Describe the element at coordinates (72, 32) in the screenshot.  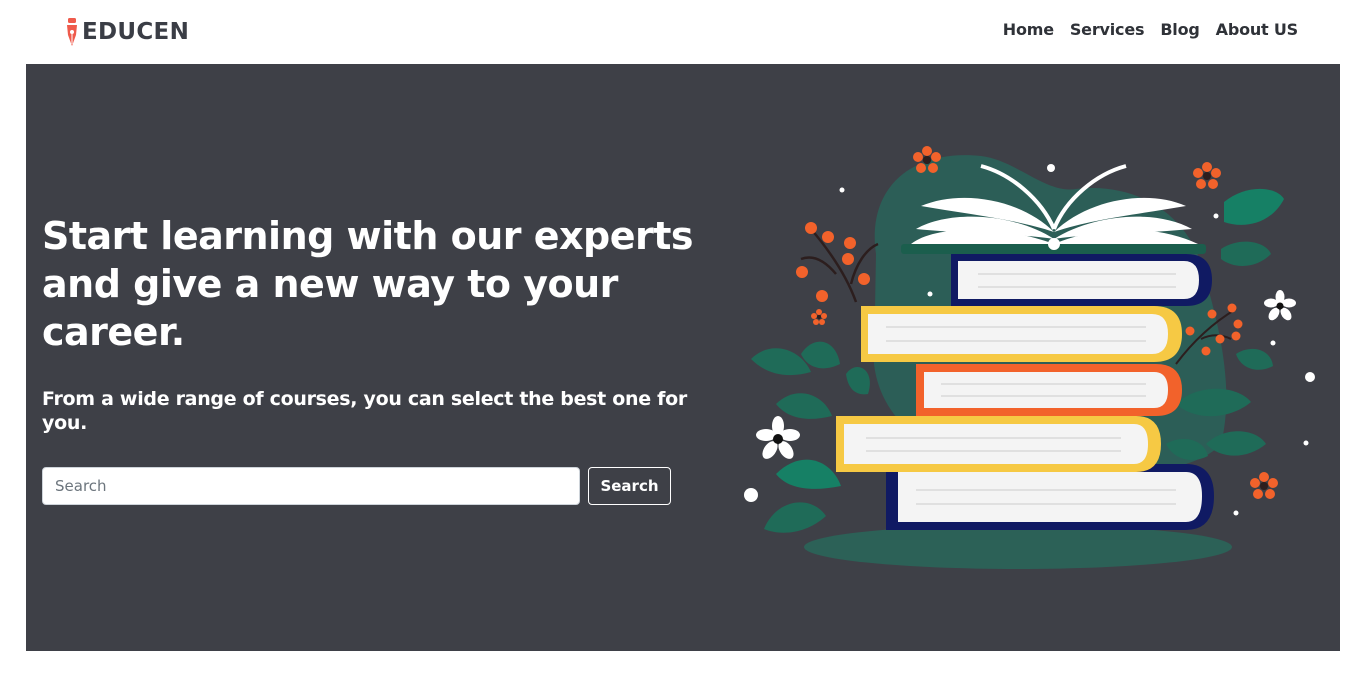
I see `pen-nib-icon` at that location.